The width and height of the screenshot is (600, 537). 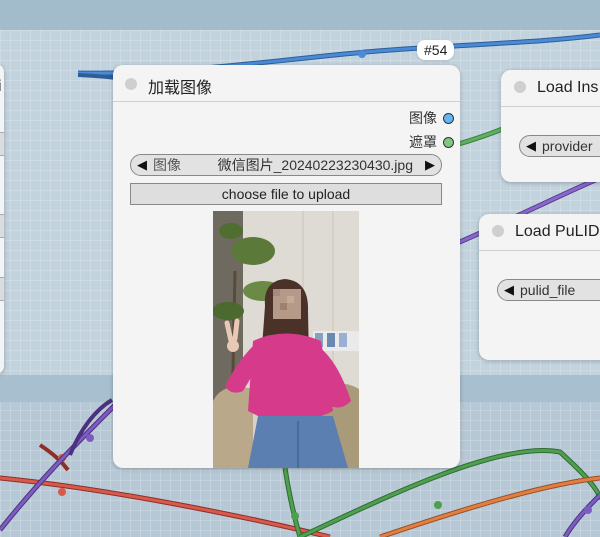 I want to click on node-title-bar: Load Ins, so click(x=550, y=88).